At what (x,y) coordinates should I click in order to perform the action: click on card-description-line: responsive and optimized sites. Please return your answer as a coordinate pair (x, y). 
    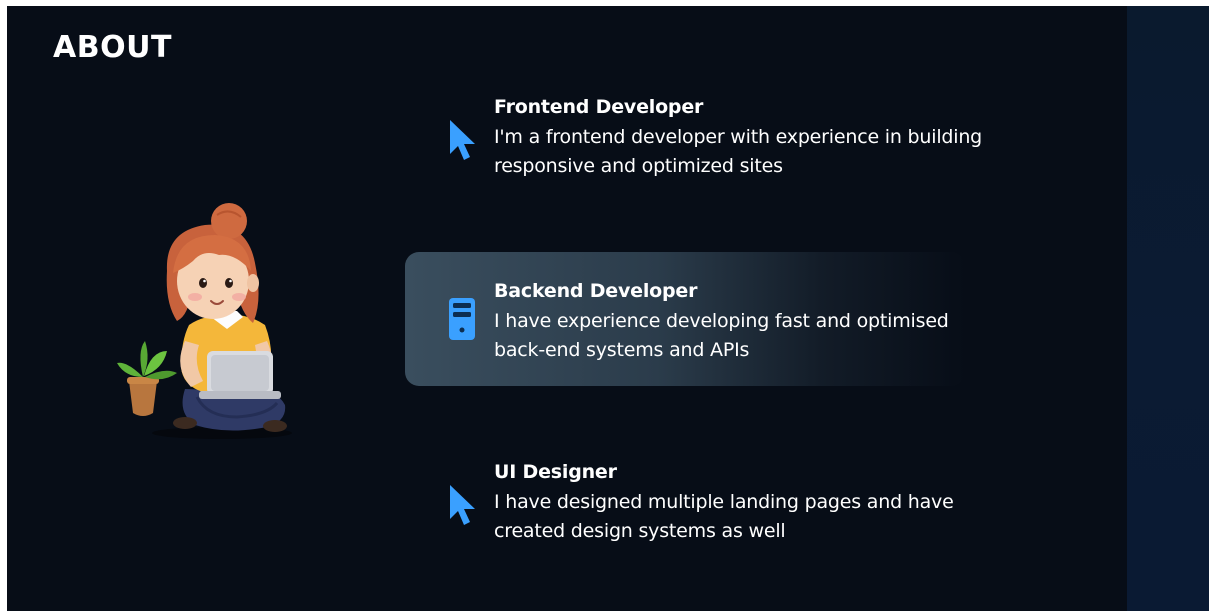
    Looking at the image, I should click on (638, 166).